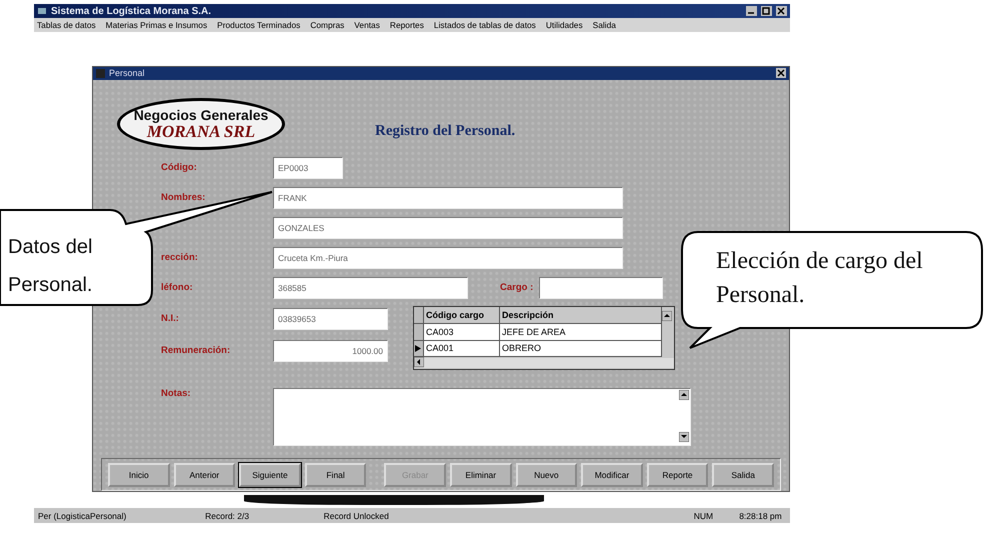 The width and height of the screenshot is (988, 551). I want to click on row-selector, so click(419, 349).